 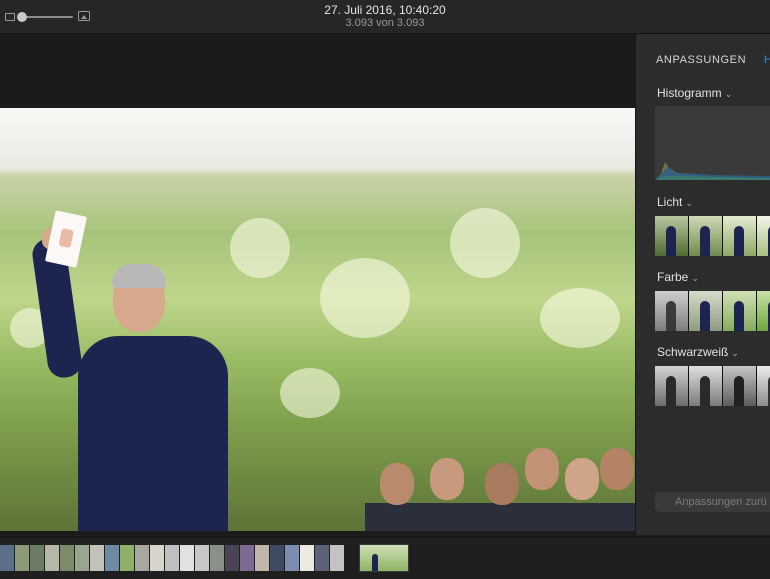 I want to click on product-box, so click(x=66, y=239).